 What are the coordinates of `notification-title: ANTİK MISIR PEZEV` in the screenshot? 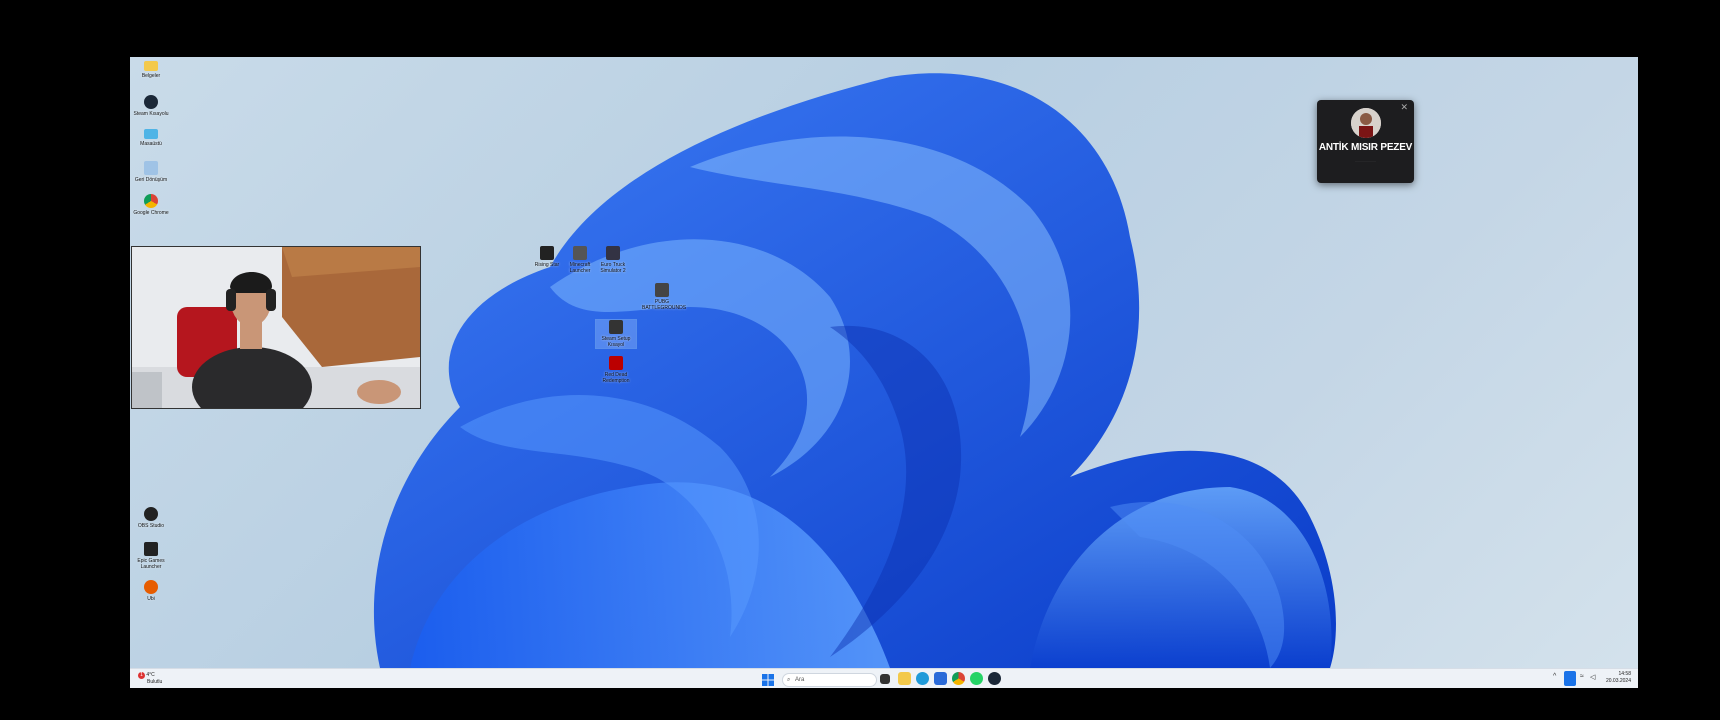 It's located at (1365, 147).